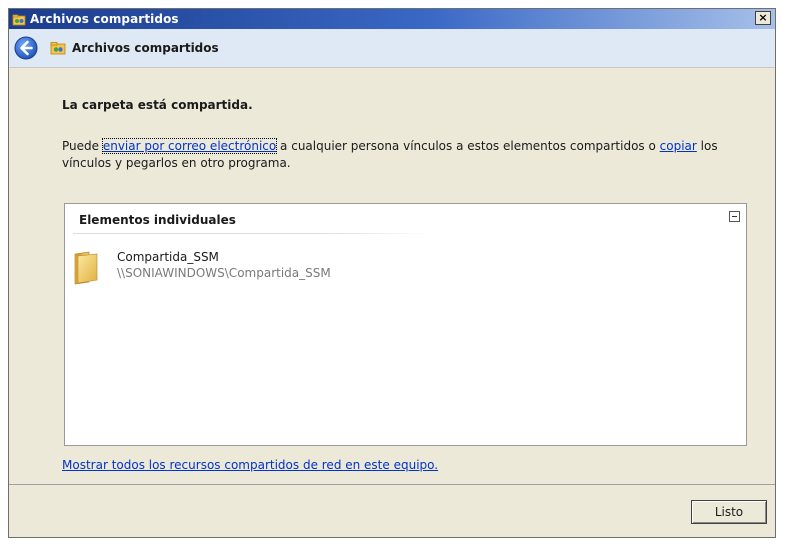 This screenshot has width=790, height=547. What do you see at coordinates (145, 48) in the screenshot?
I see `page-title: Archivos compartidos` at bounding box center [145, 48].